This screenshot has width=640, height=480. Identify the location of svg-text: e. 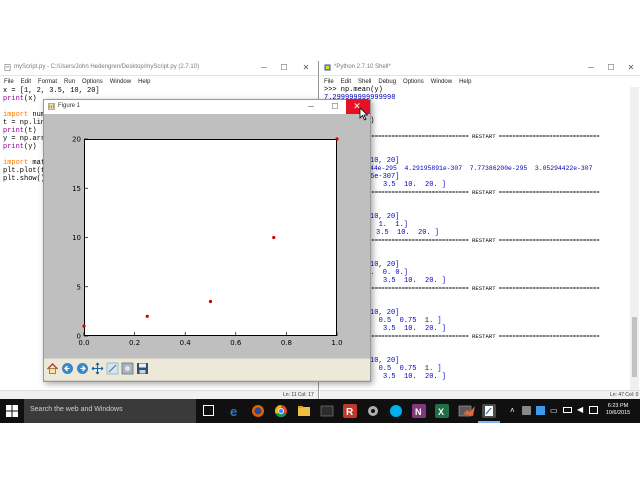
(233, 411).